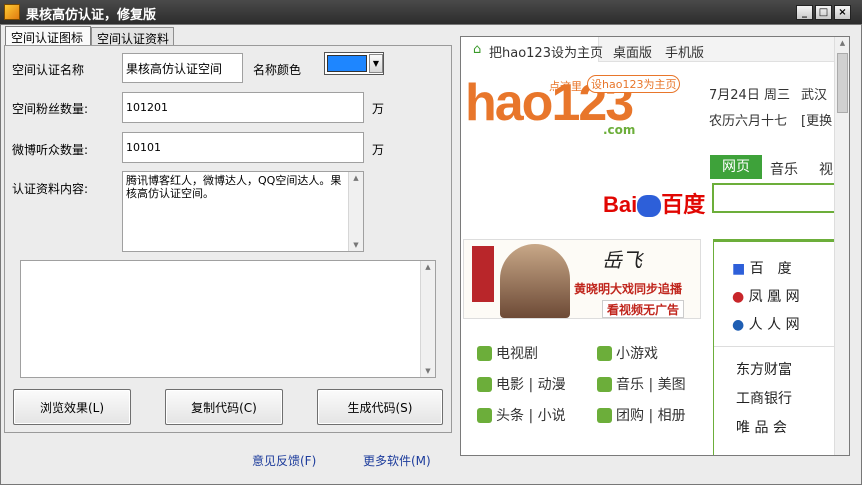 This screenshot has width=862, height=485. What do you see at coordinates (483, 274) in the screenshot?
I see `banner-seal` at bounding box center [483, 274].